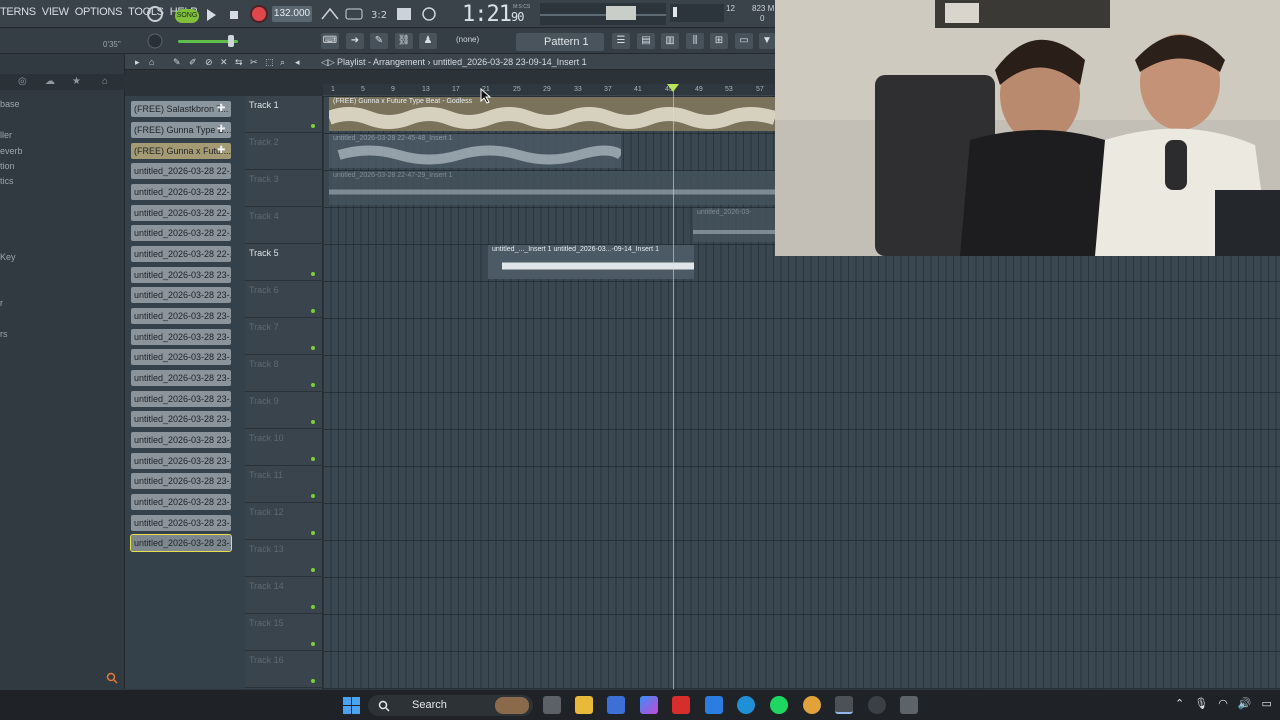  I want to click on track-header: Track 6, so click(284, 299).